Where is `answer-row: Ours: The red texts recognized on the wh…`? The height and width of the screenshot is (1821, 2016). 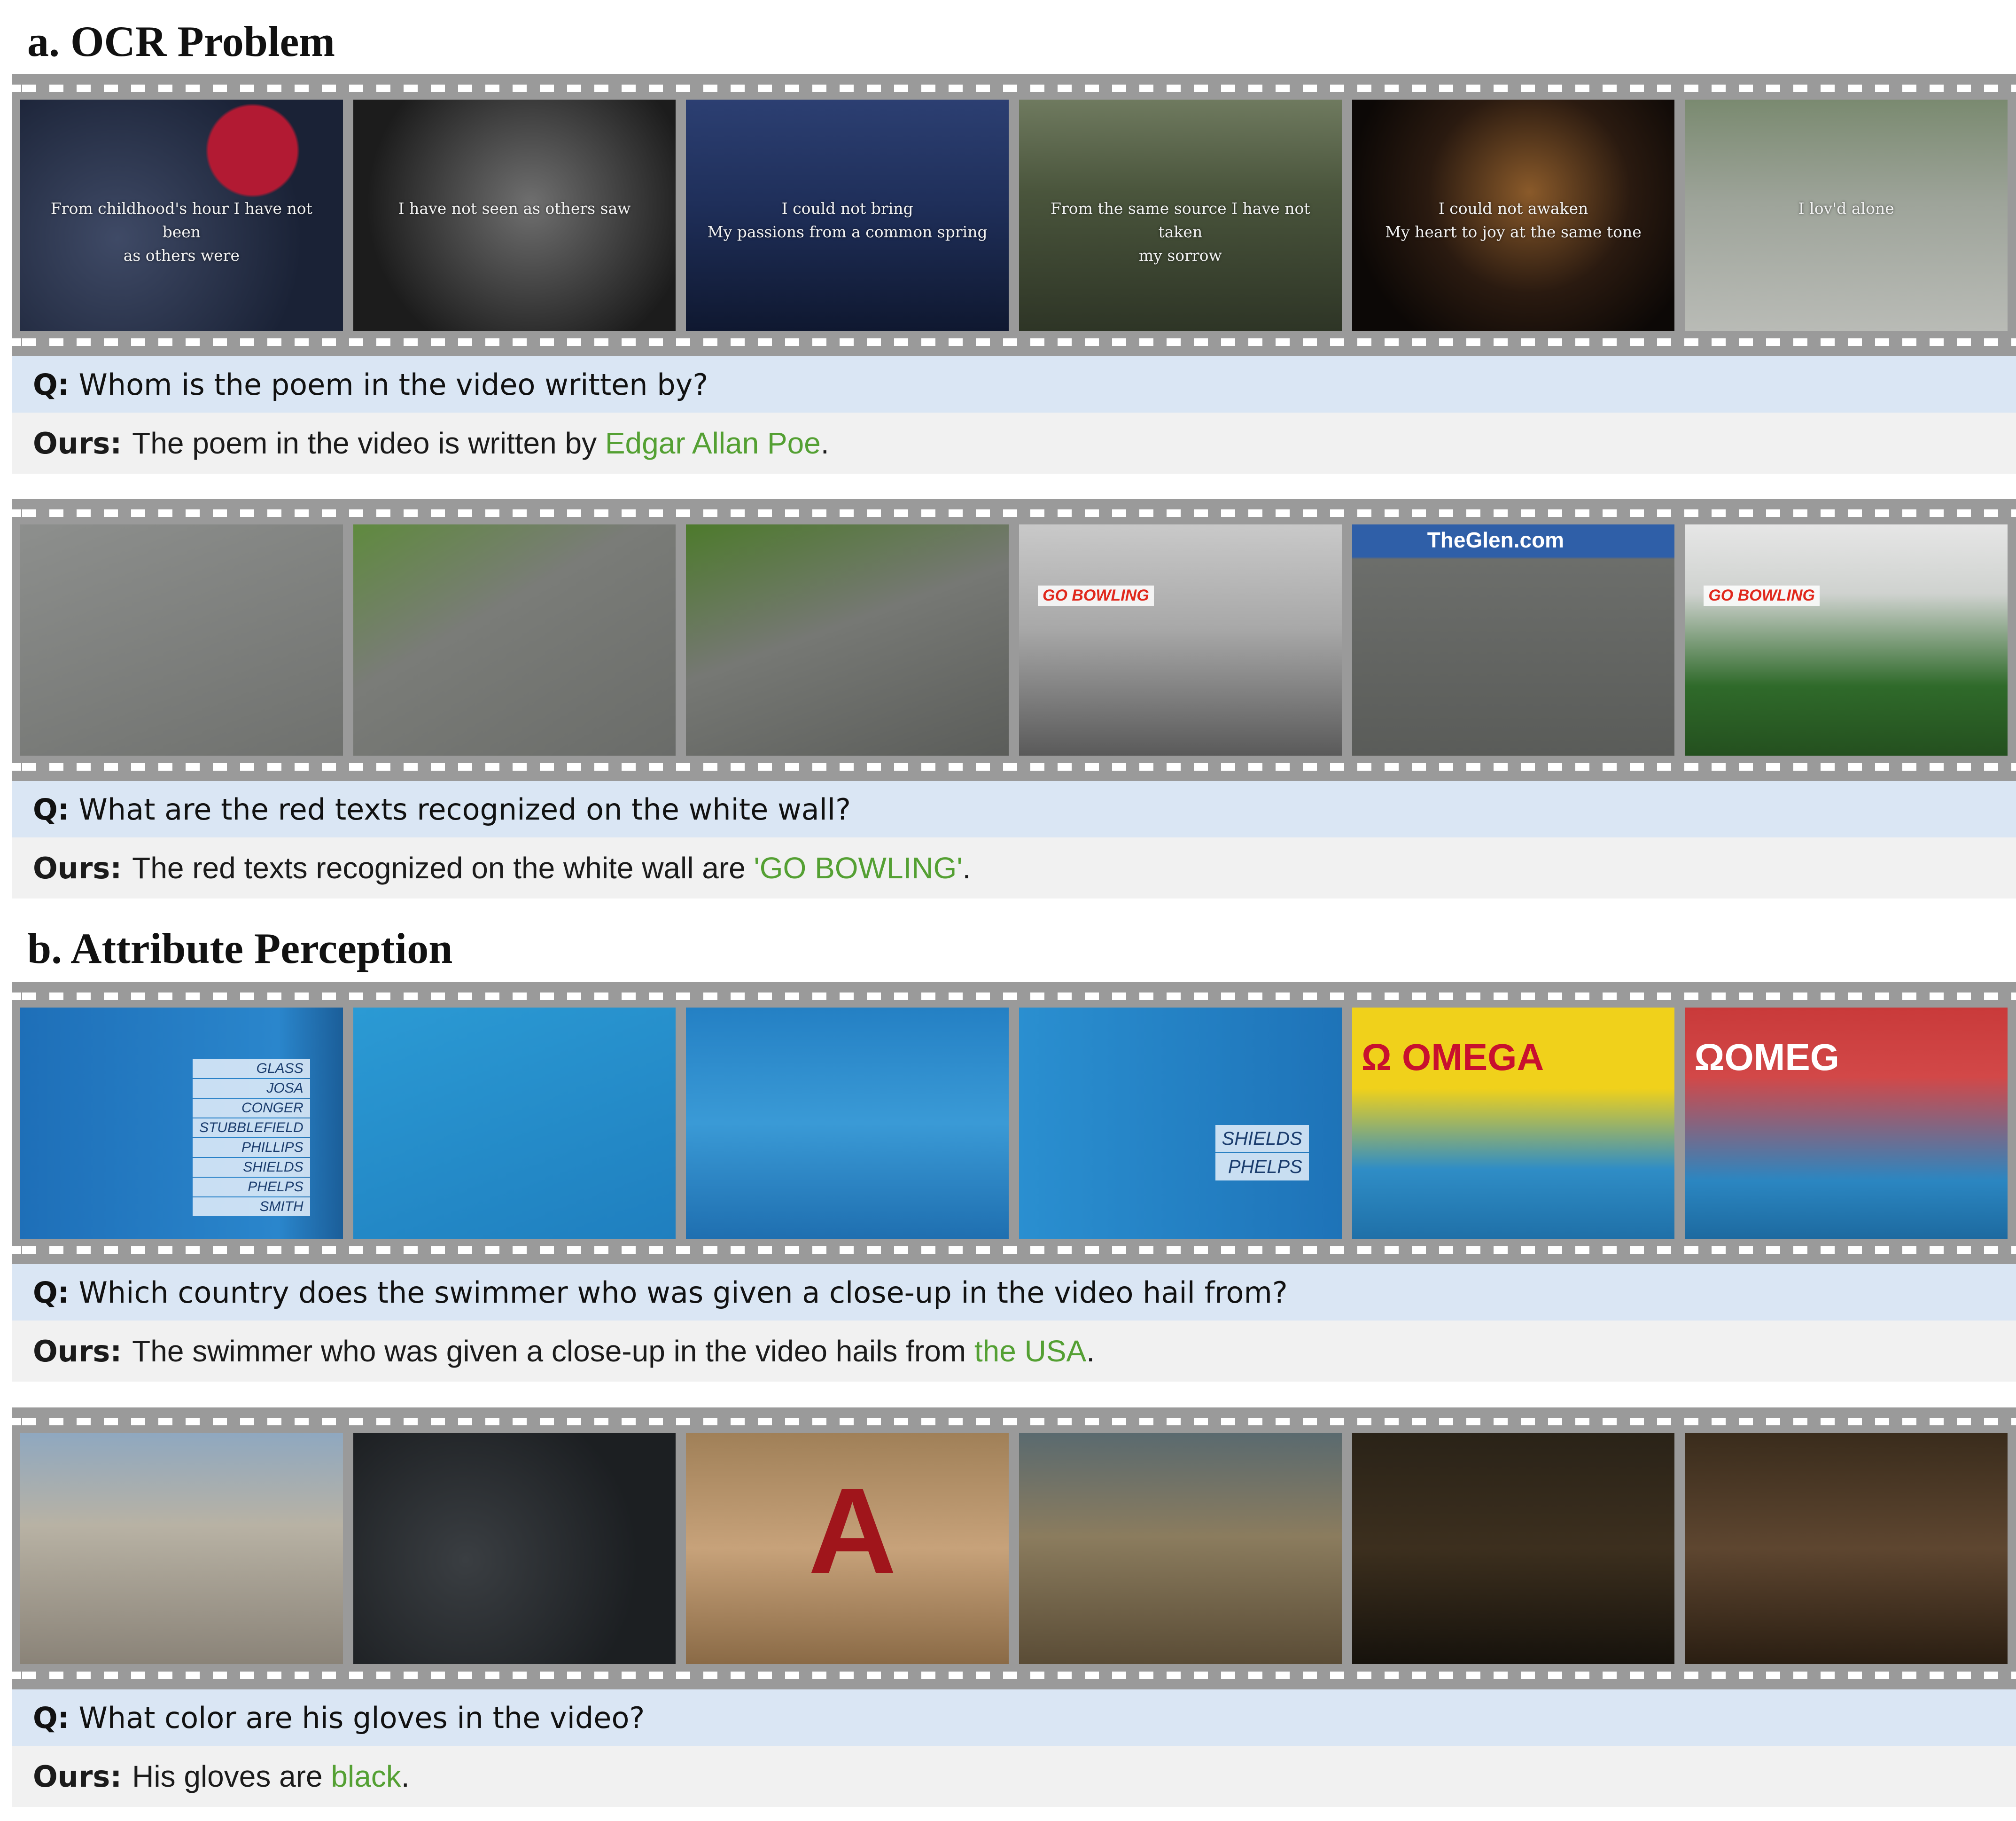
answer-row: Ours: The red texts recognized on the wh… is located at coordinates (1014, 868).